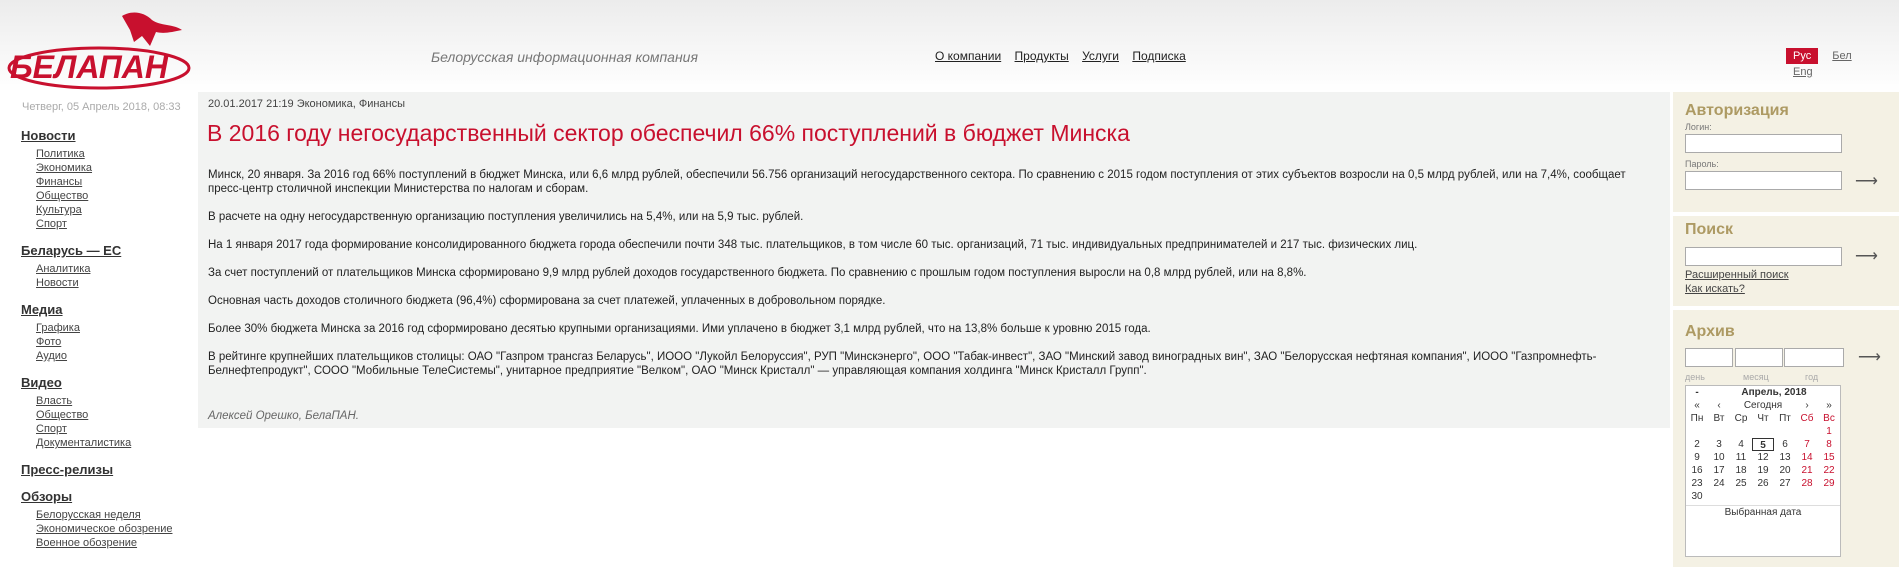 Image resolution: width=1899 pixels, height=567 pixels. Describe the element at coordinates (1829, 405) in the screenshot. I see `cal-next-next-button: »` at that location.